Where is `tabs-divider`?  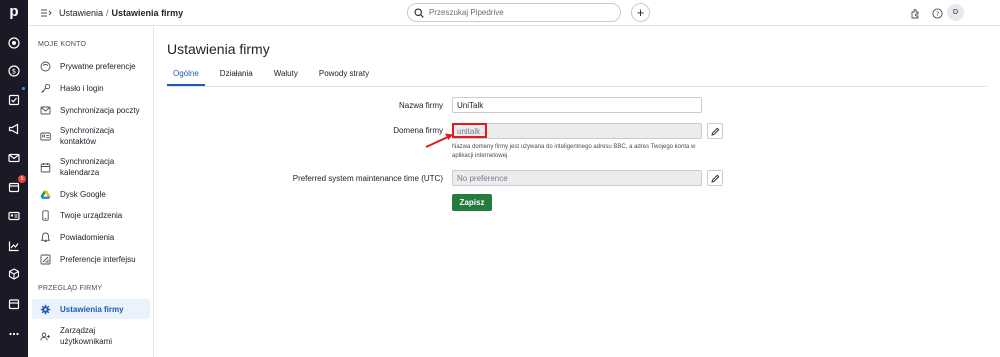
tabs-divider is located at coordinates (577, 86).